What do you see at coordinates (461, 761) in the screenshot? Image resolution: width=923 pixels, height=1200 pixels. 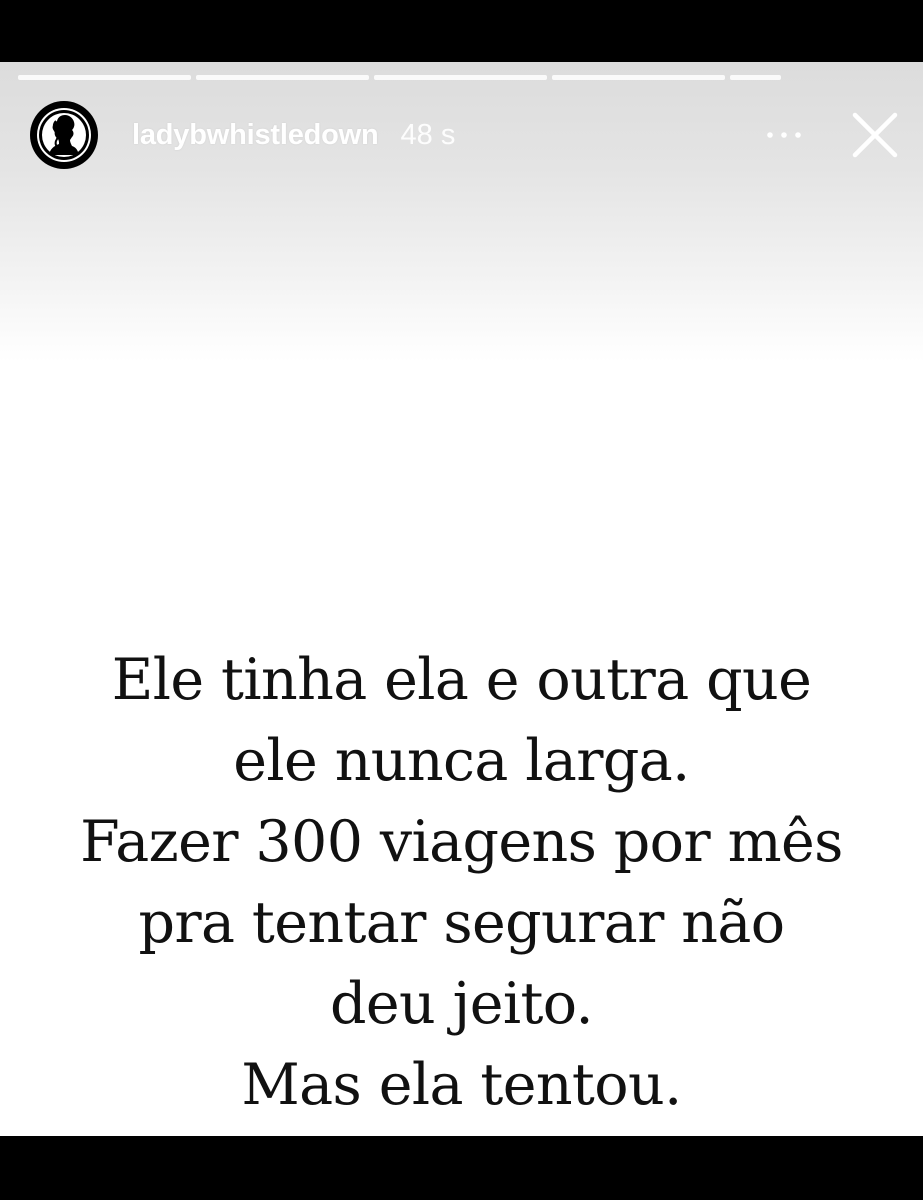 I see `story-message-line: ele nunca larga.` at bounding box center [461, 761].